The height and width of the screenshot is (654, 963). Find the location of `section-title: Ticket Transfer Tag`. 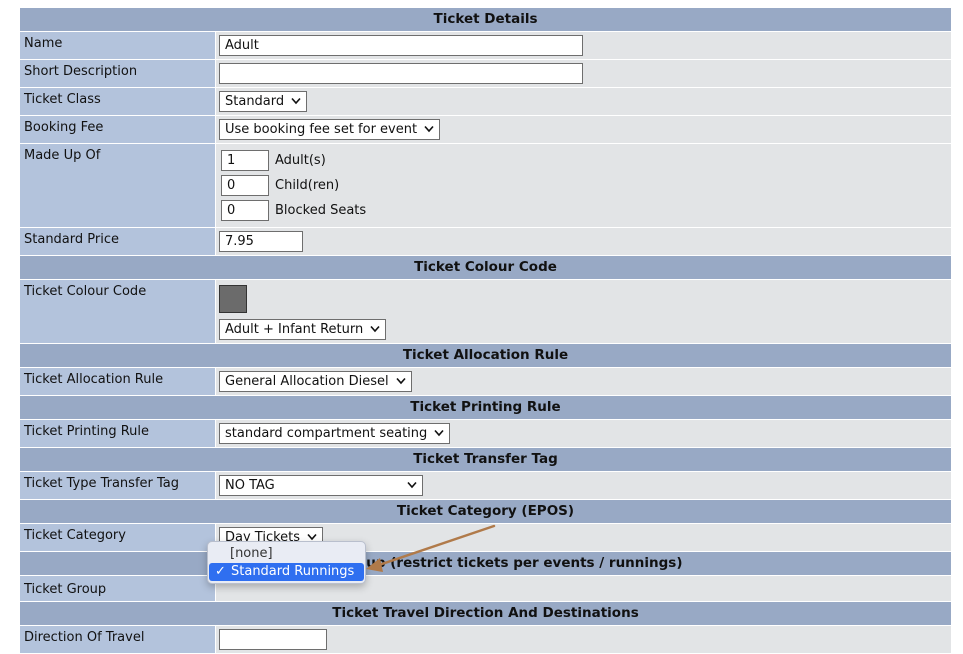

section-title: Ticket Transfer Tag is located at coordinates (485, 459).